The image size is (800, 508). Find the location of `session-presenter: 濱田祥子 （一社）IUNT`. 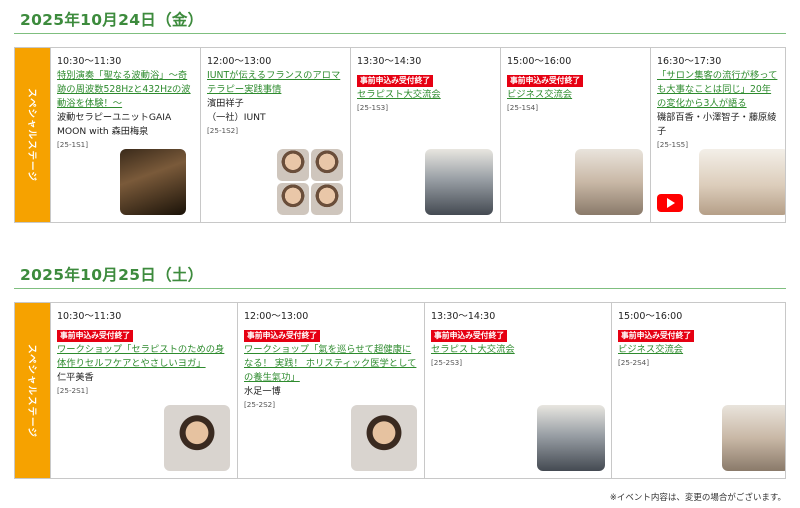

session-presenter: 濱田祥子 （一社）IUNT is located at coordinates (236, 110).